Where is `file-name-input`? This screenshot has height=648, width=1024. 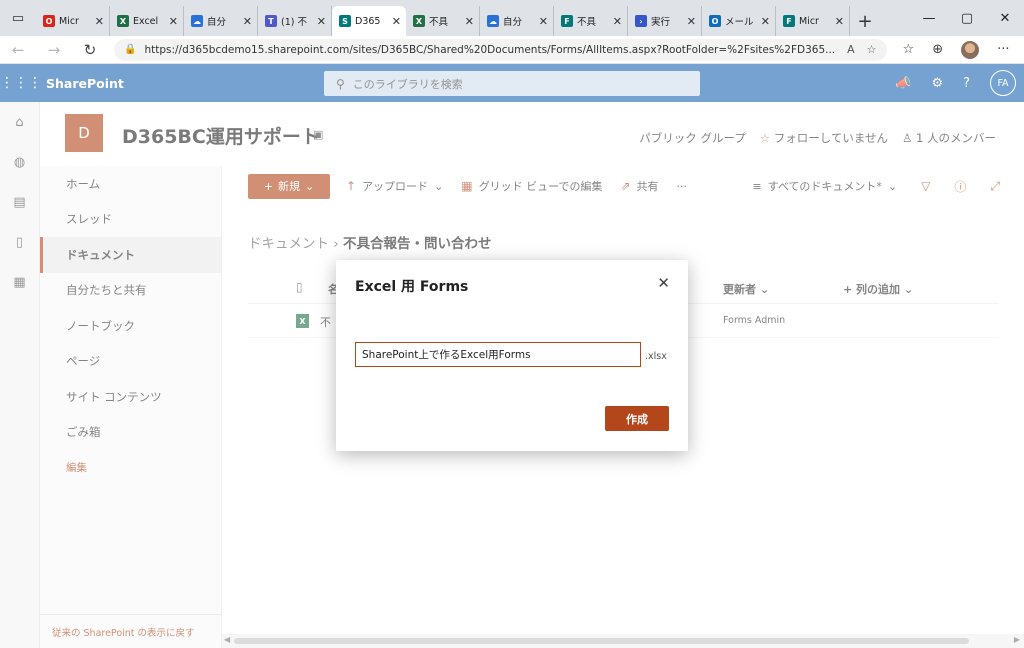 file-name-input is located at coordinates (498, 354).